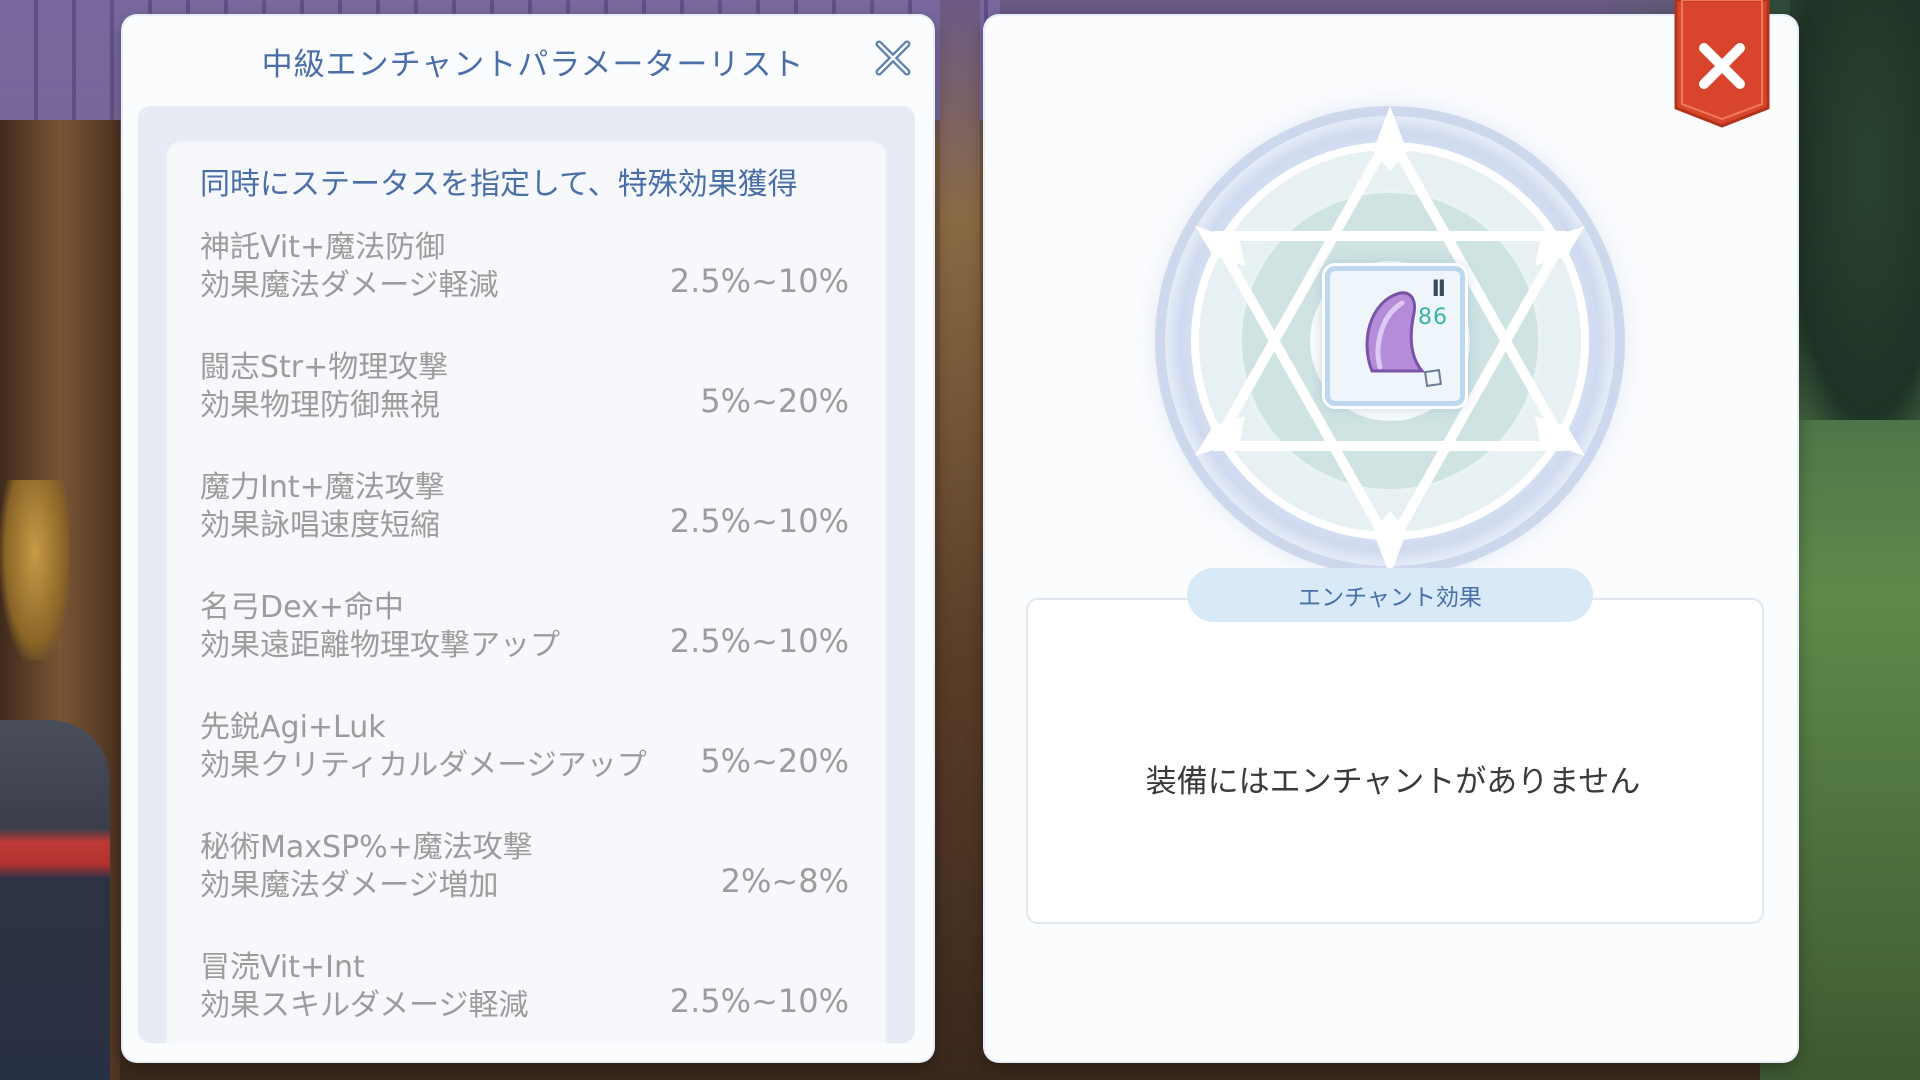 The width and height of the screenshot is (1920, 1080). I want to click on list-item: 冒涜Vit+Int 効果スキルダメージ軽減 2.5%~10%, so click(524, 992).